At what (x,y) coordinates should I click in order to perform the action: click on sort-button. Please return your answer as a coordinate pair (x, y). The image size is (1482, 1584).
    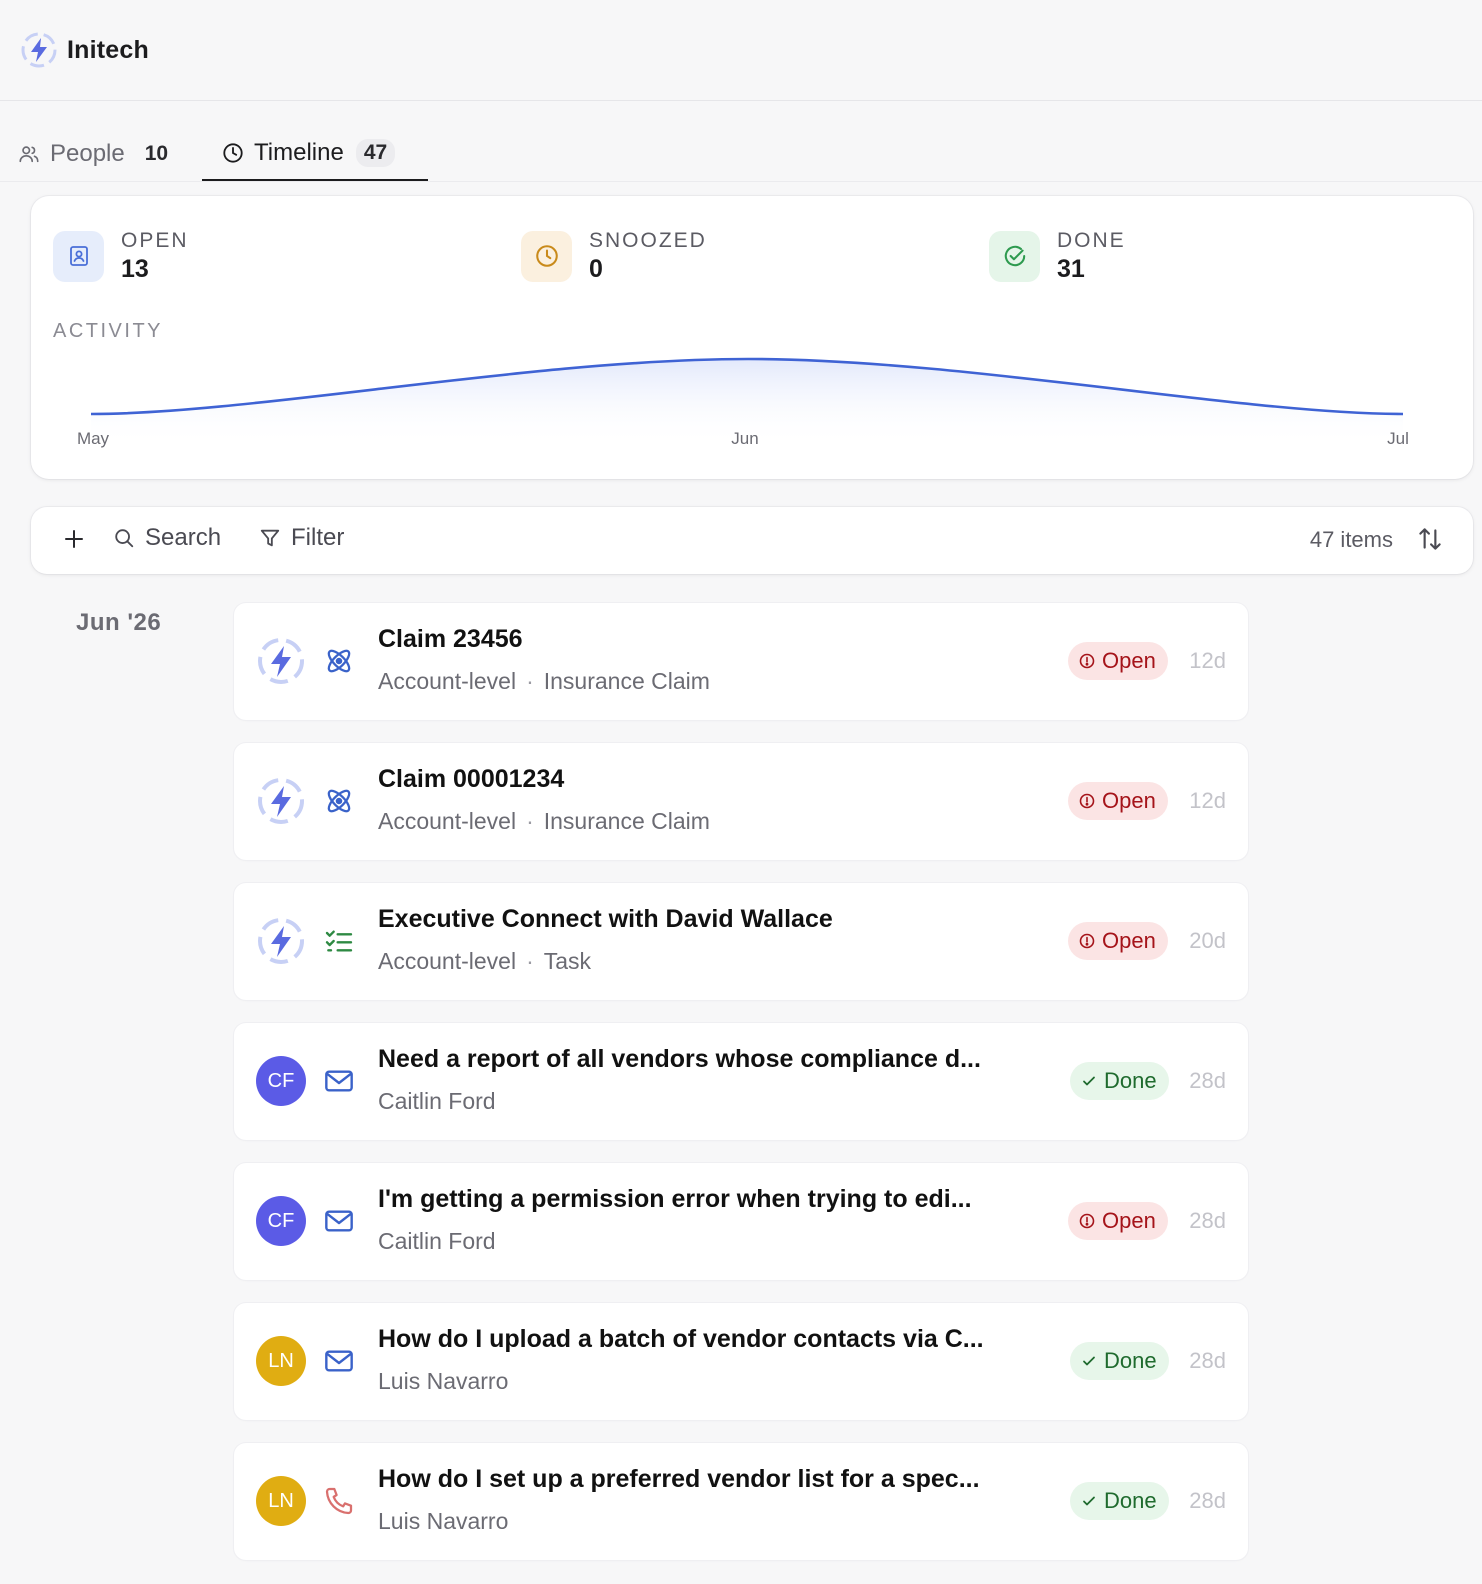
    Looking at the image, I should click on (1430, 541).